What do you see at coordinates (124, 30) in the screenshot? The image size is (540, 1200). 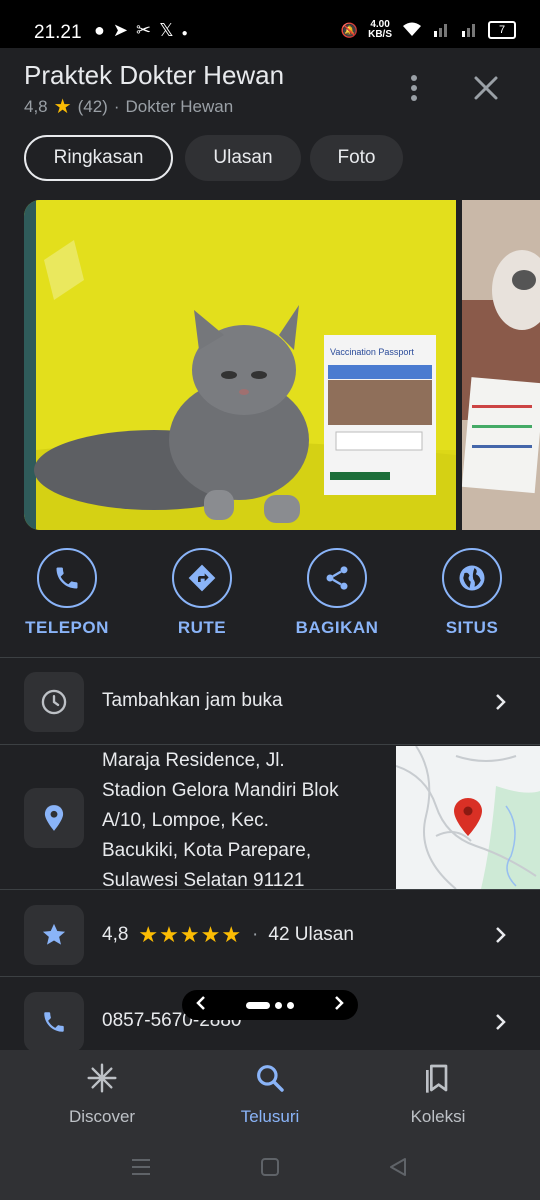 I see `telegram-icon: ➤` at bounding box center [124, 30].